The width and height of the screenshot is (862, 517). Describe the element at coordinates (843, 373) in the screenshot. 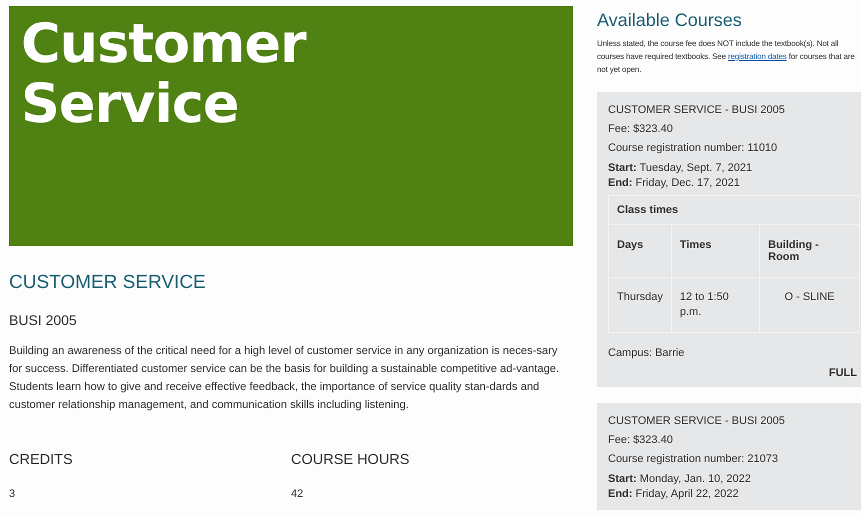

I see `status-label: FULL` at that location.